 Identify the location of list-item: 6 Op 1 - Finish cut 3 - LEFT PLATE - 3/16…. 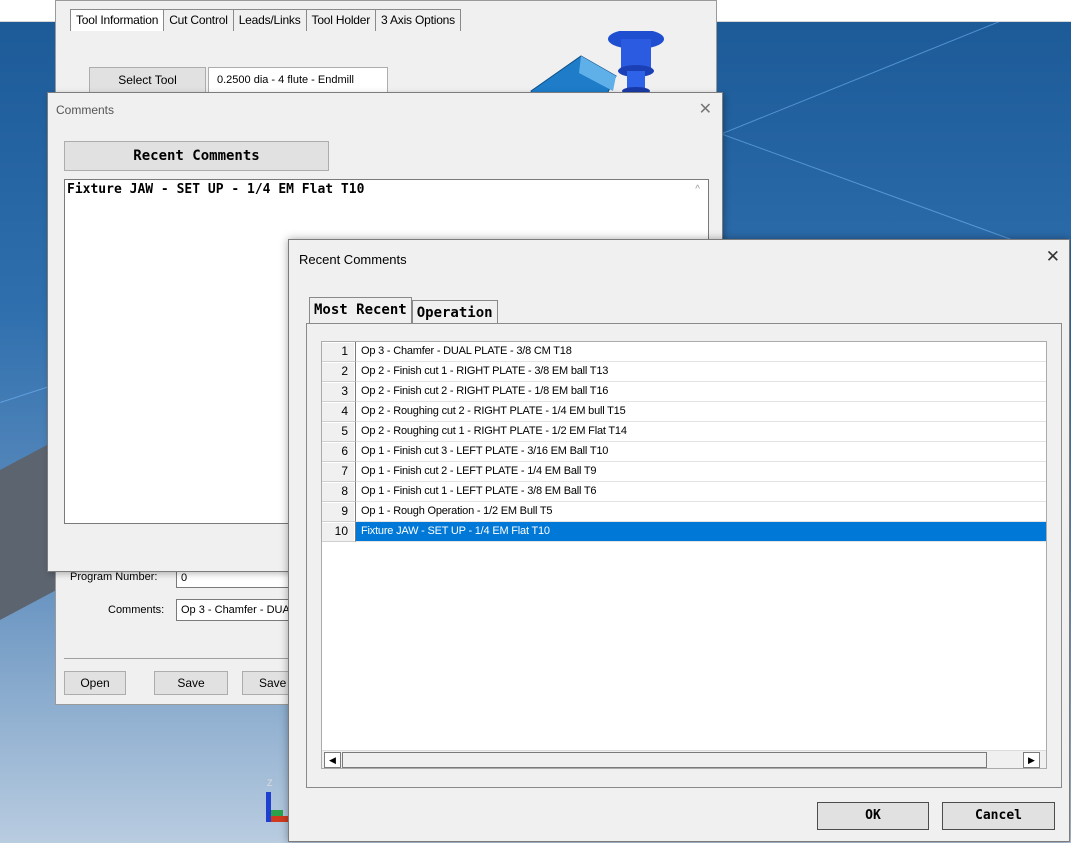
(684, 452).